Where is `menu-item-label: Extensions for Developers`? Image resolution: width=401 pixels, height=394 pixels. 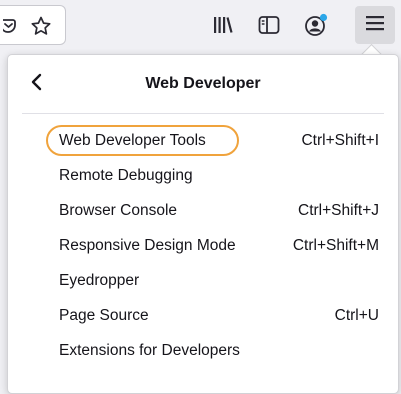
menu-item-label: Extensions for Developers is located at coordinates (149, 350).